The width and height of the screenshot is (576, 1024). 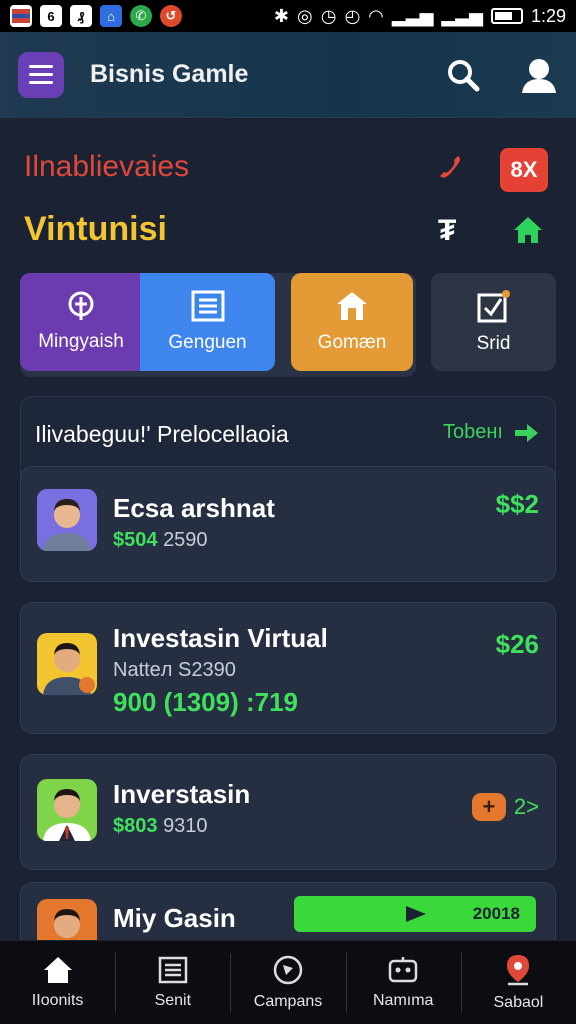 I want to click on bottom-navigation: IIoonits Senit Campans Namıma Sabaol, so click(x=288, y=982).